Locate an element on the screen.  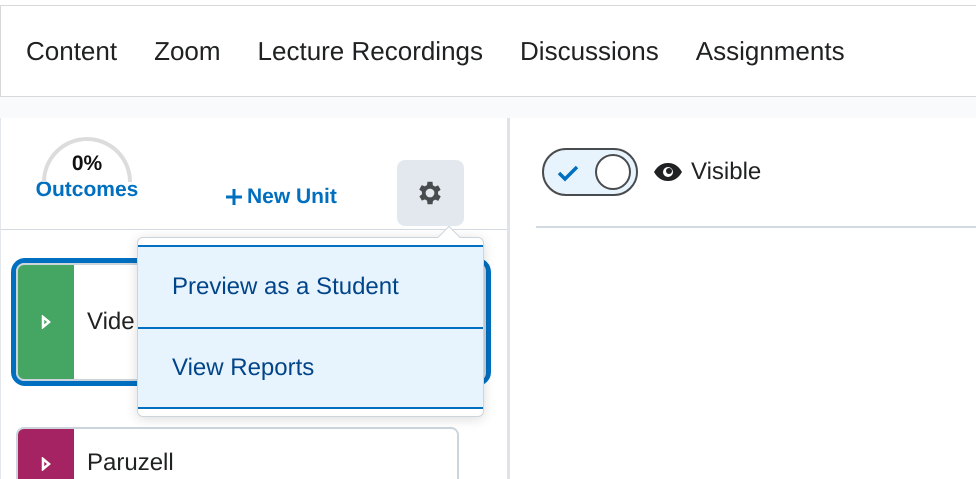
progress-percent: 0% is located at coordinates (87, 164).